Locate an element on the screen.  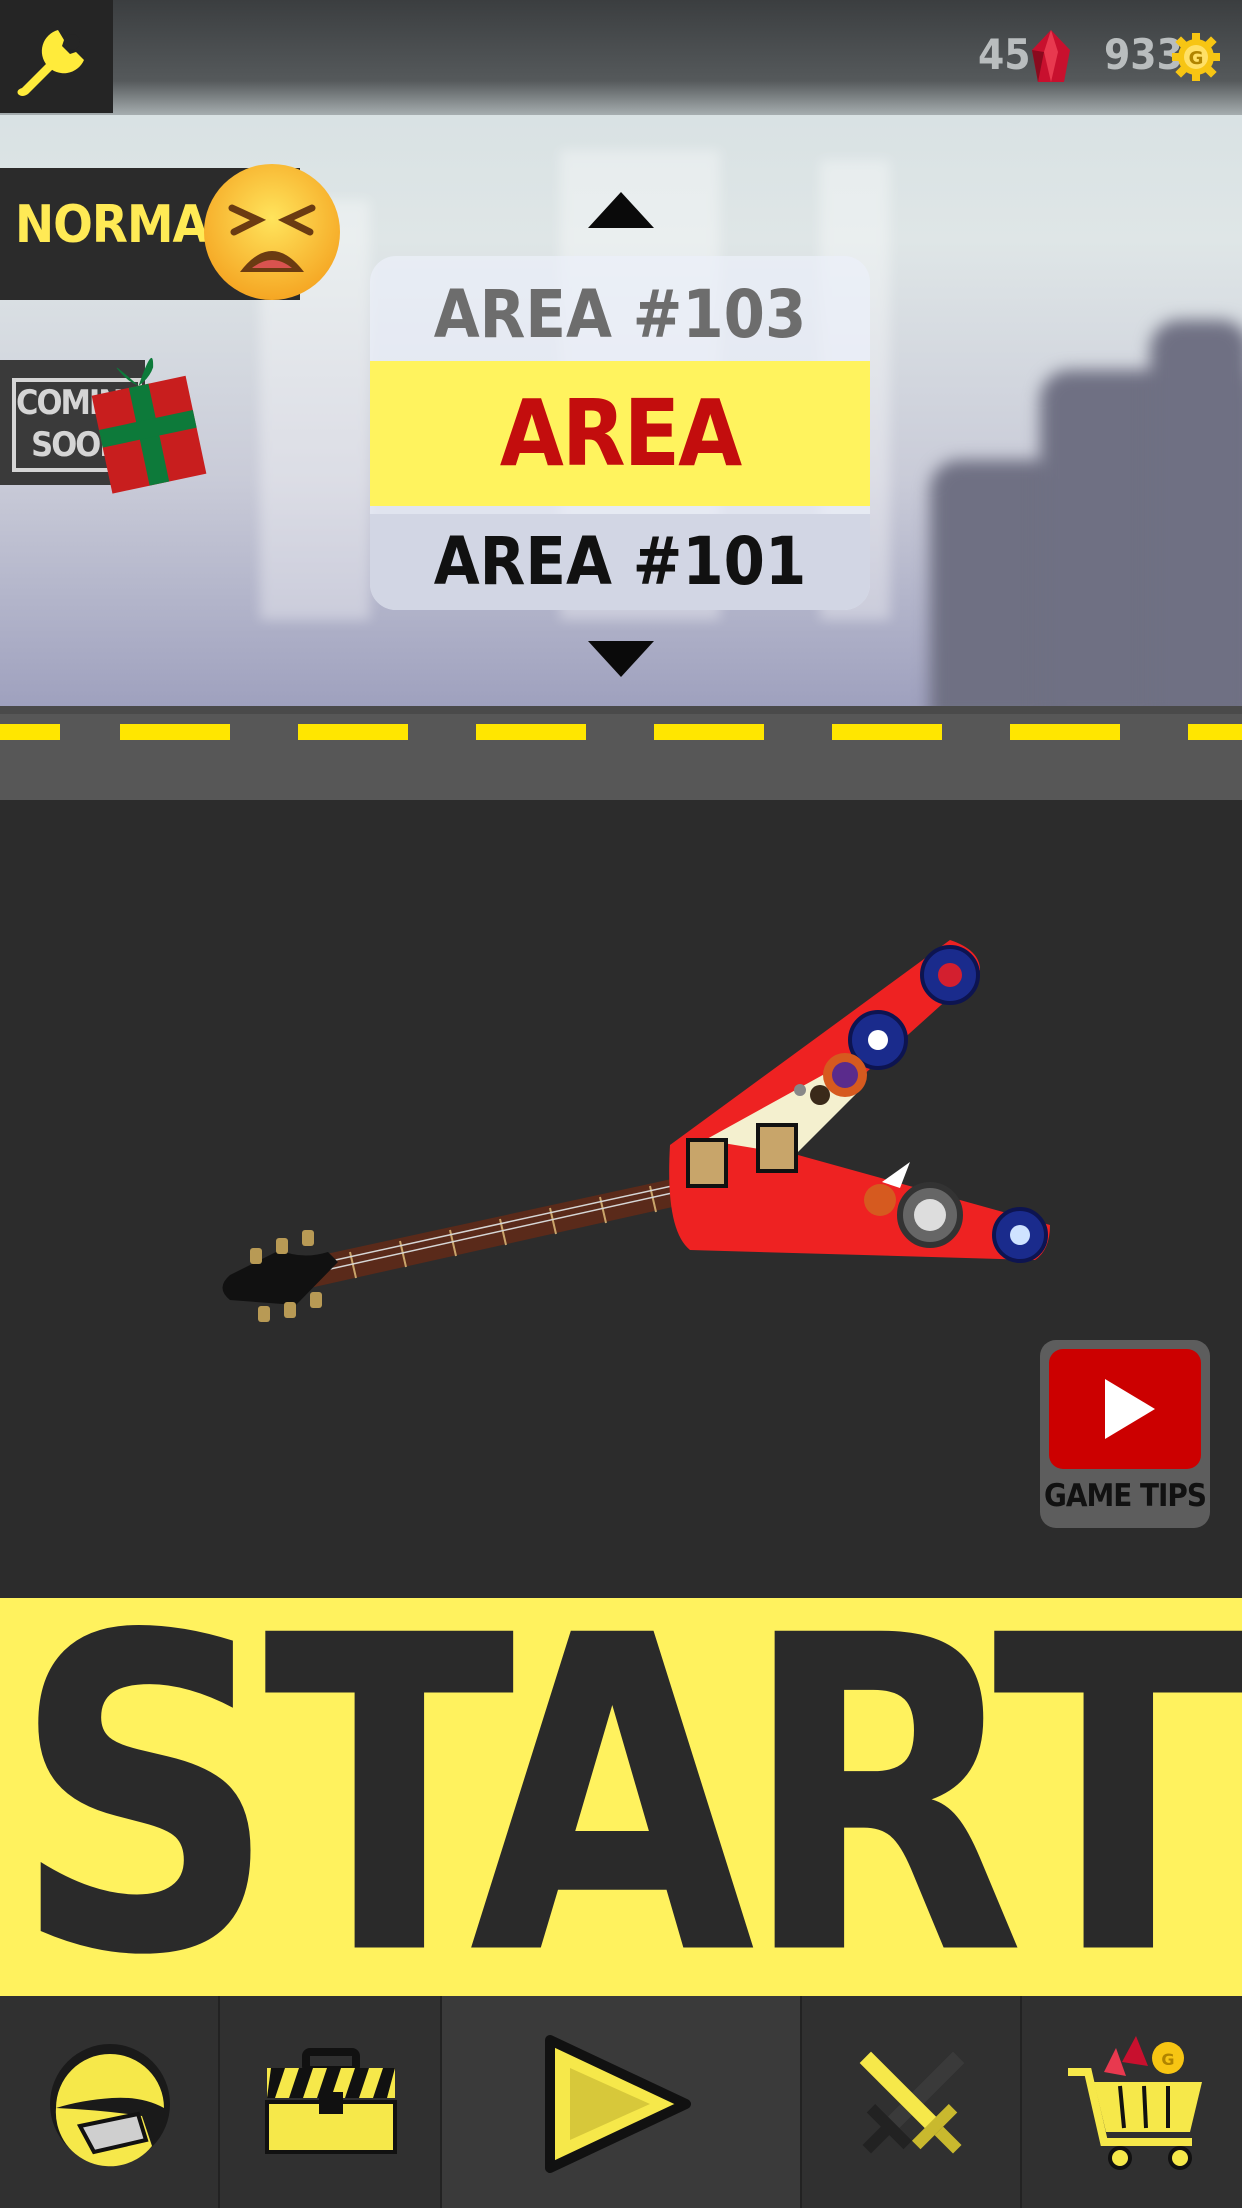
toolbox-icon is located at coordinates (331, 2101).